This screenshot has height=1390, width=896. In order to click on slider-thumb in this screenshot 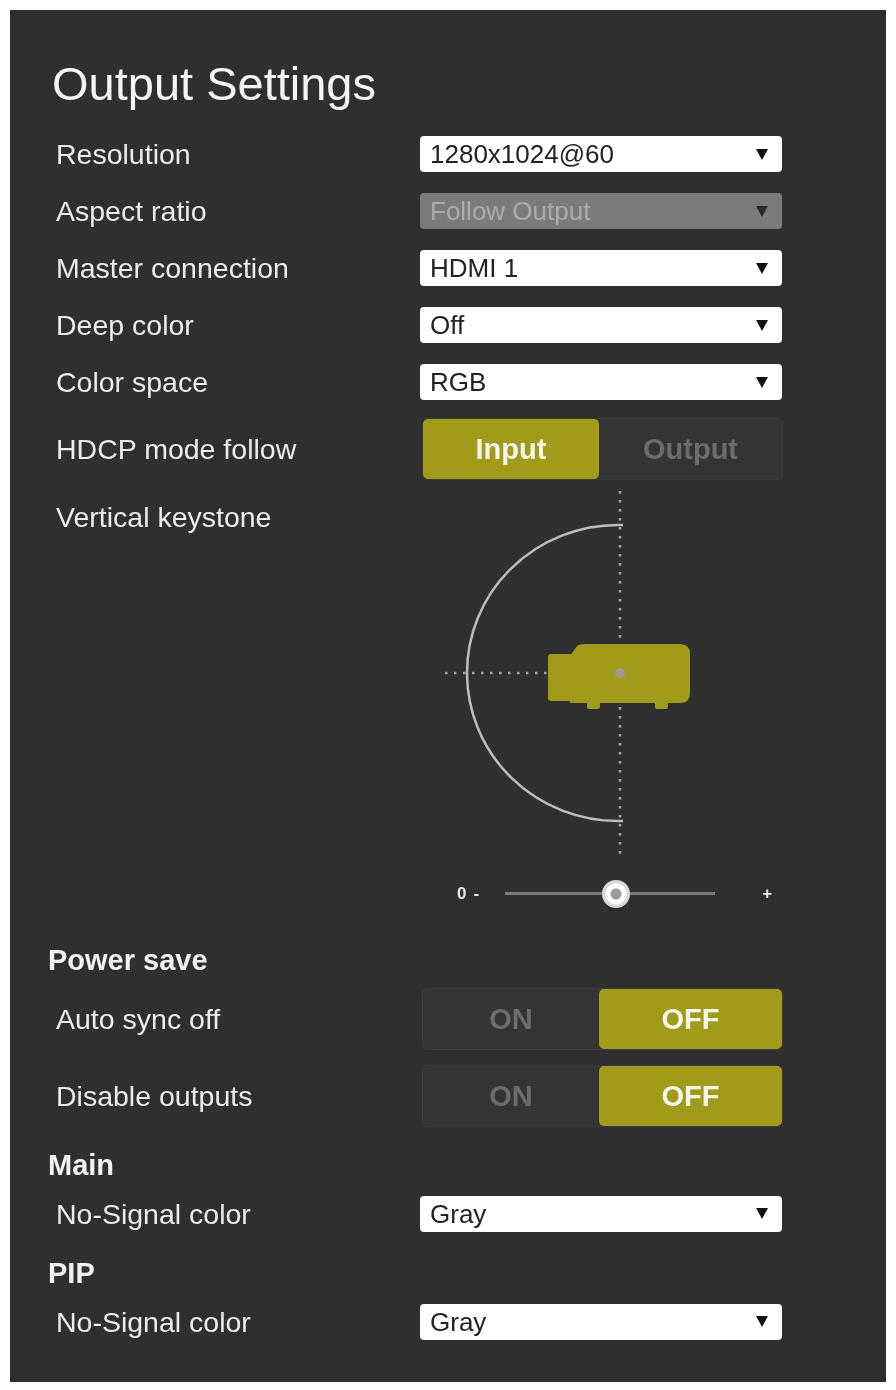, I will do `click(616, 893)`.